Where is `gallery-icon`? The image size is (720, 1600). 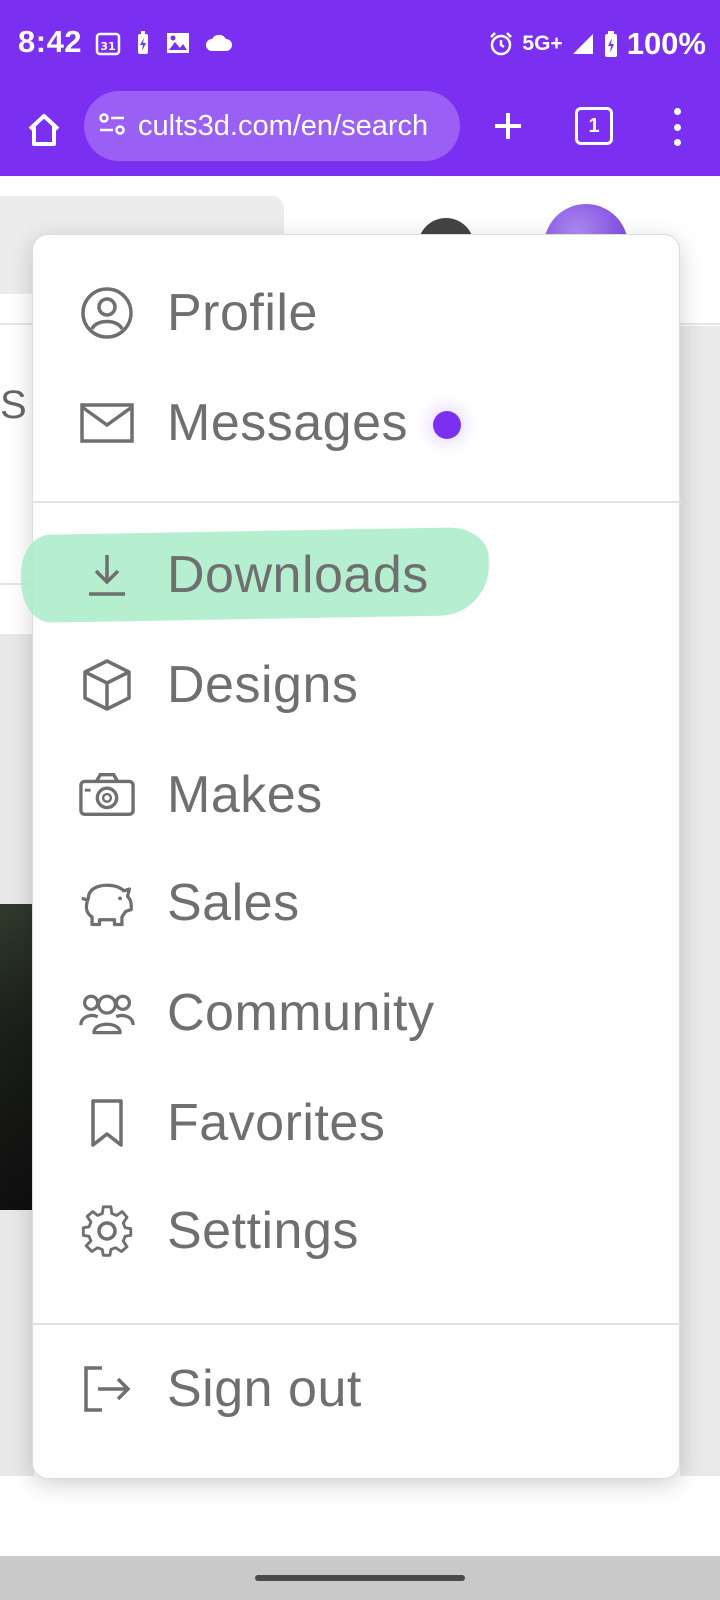 gallery-icon is located at coordinates (178, 43).